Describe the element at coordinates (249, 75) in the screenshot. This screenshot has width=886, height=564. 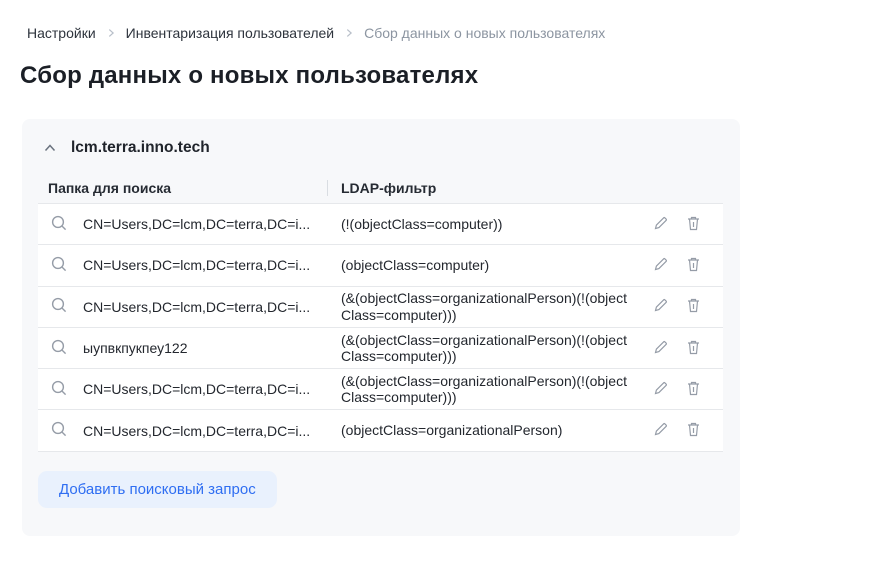
I see `page-title: Сбор данных о новых пользователях` at that location.